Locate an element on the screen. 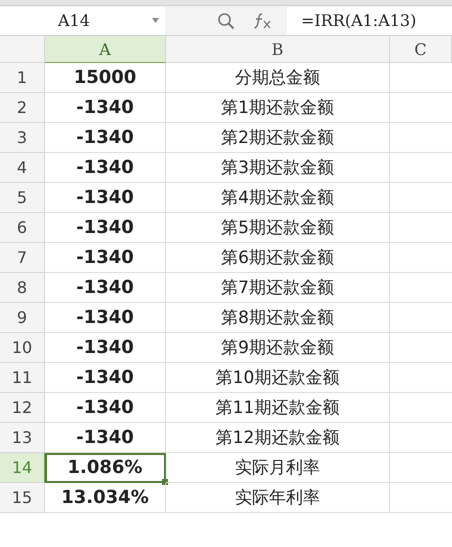  table-cell: 第11期还款金额 is located at coordinates (278, 408).